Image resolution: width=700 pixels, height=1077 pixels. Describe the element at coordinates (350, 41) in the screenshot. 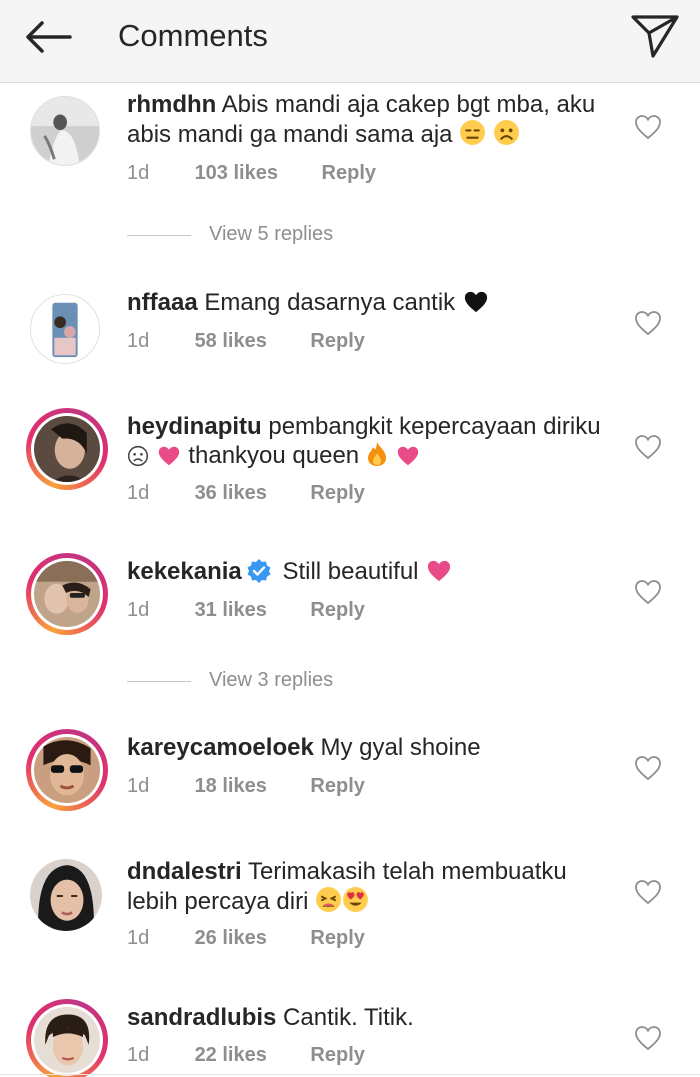

I see `app-header: Comments` at that location.